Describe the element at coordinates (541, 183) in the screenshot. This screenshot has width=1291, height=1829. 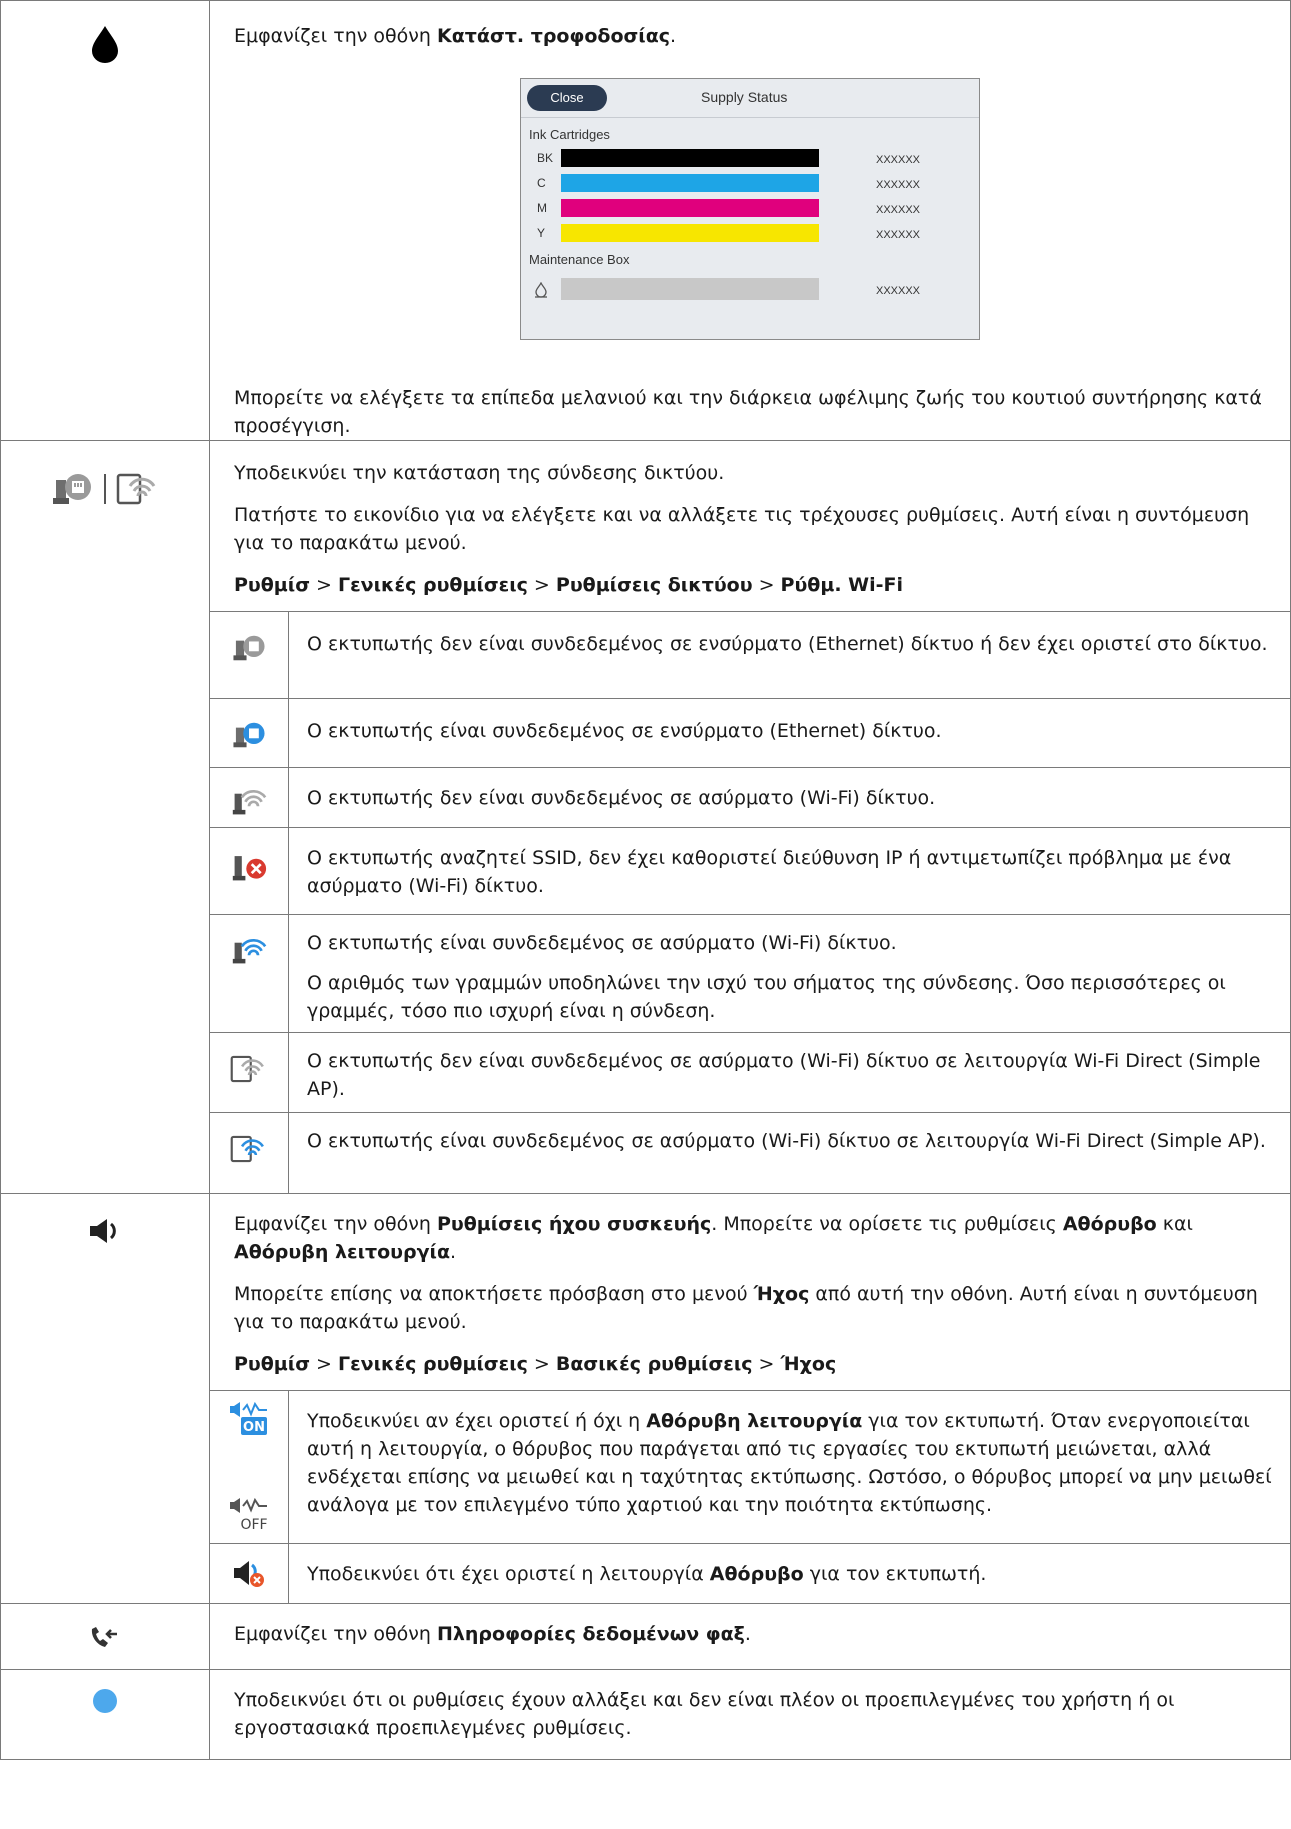
I see `ink-label-c: C` at that location.